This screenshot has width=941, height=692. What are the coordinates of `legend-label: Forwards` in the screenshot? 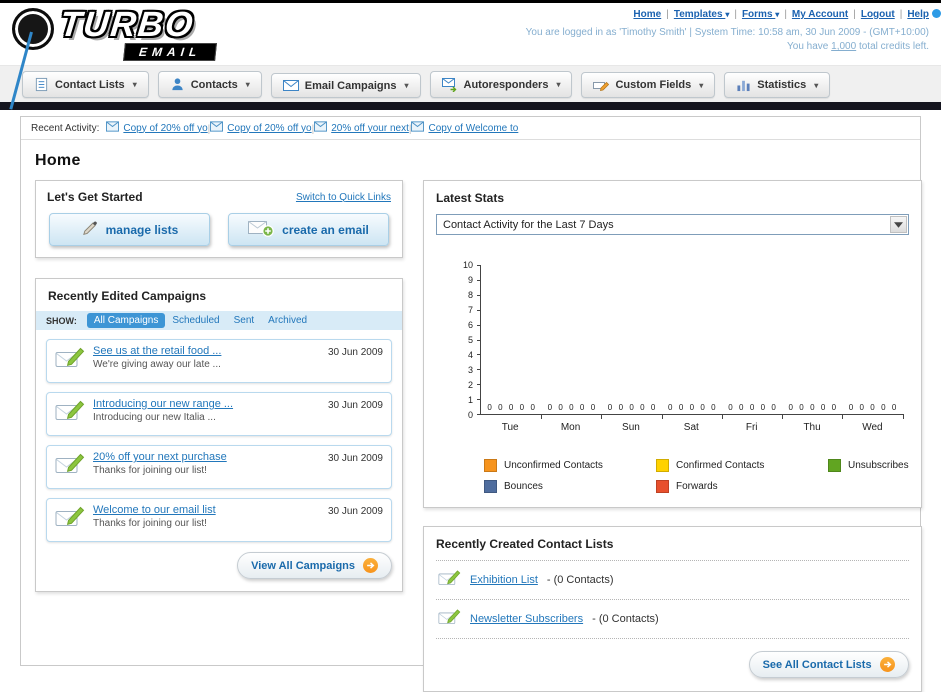 It's located at (697, 486).